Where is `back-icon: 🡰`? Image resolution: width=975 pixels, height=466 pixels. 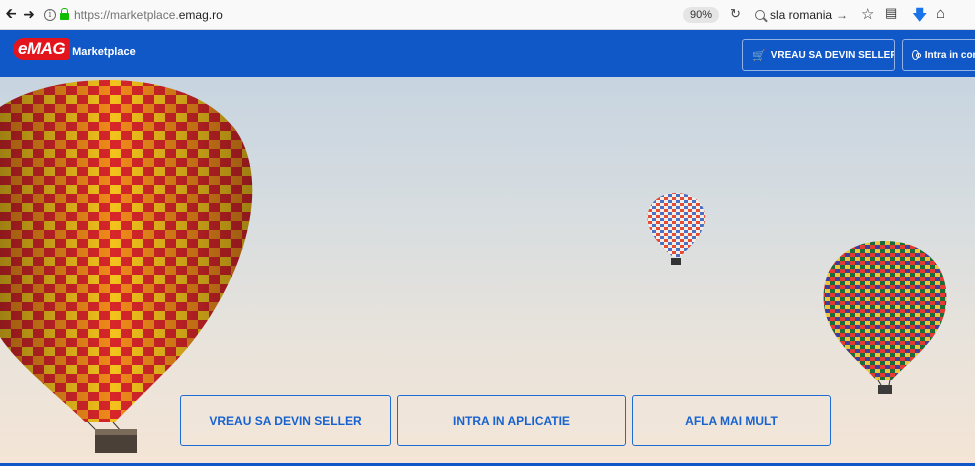 back-icon: 🡰 is located at coordinates (11, 14).